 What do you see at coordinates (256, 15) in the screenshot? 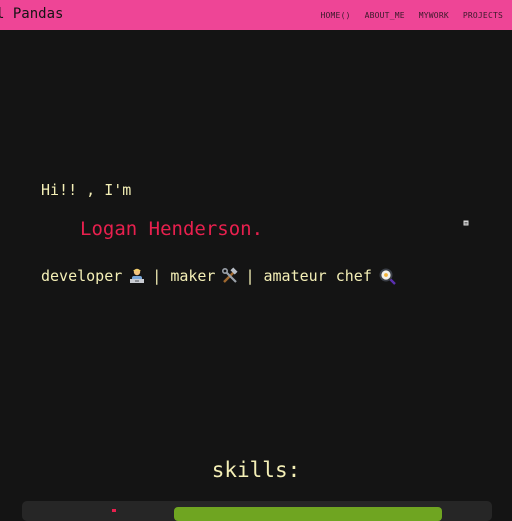
I see `navbar: l Pandas HOME() ABOUT_ME MYWORK PROJECTS` at bounding box center [256, 15].